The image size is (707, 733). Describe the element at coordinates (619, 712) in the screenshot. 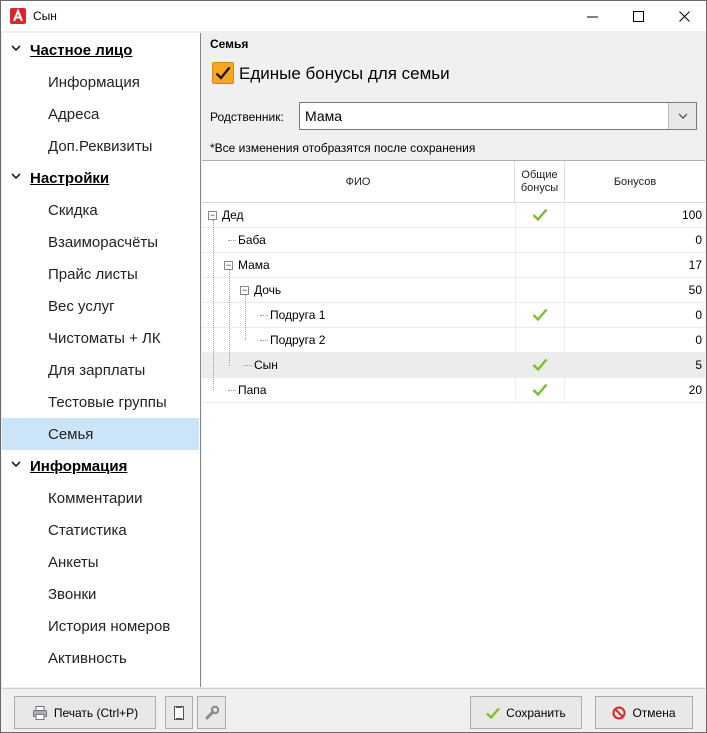

I see `prohibited-icon` at that location.